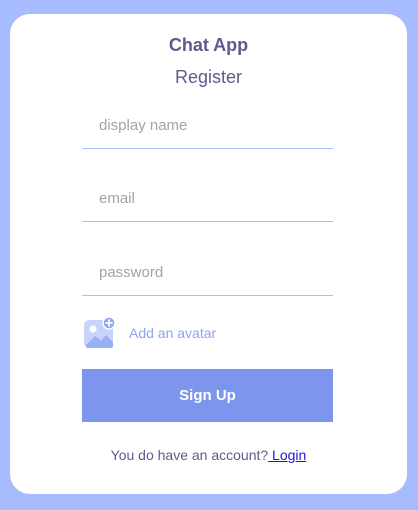  I want to click on password-input, so click(207, 273).